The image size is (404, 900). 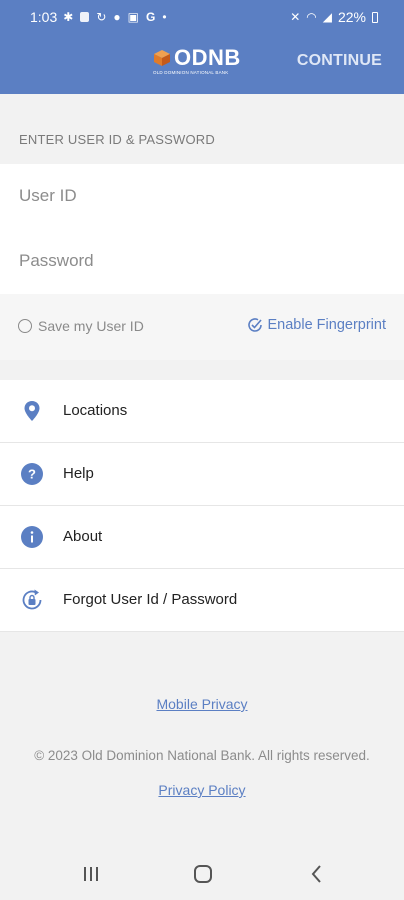 What do you see at coordinates (133, 17) in the screenshot?
I see `gallery-icon: ▣` at bounding box center [133, 17].